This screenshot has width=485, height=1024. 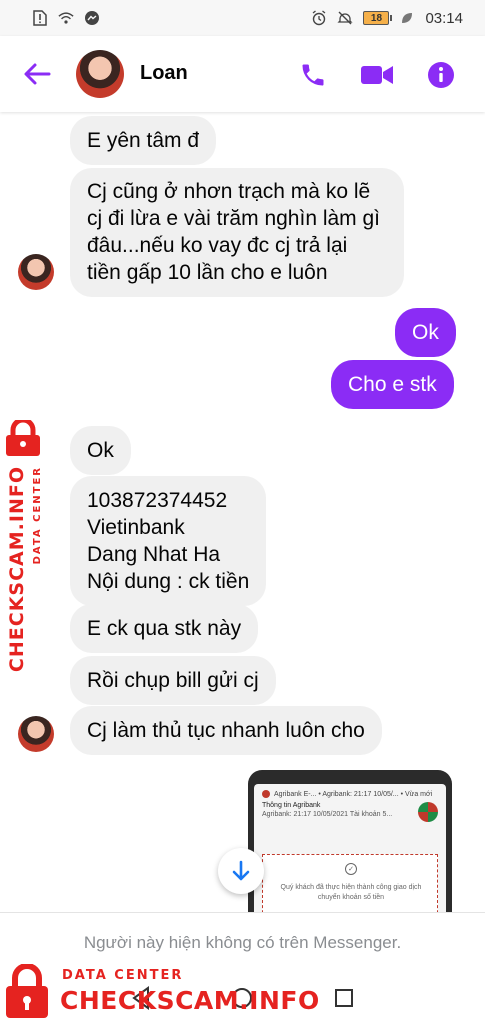 I want to click on message-incoming: Ok, so click(x=100, y=450).